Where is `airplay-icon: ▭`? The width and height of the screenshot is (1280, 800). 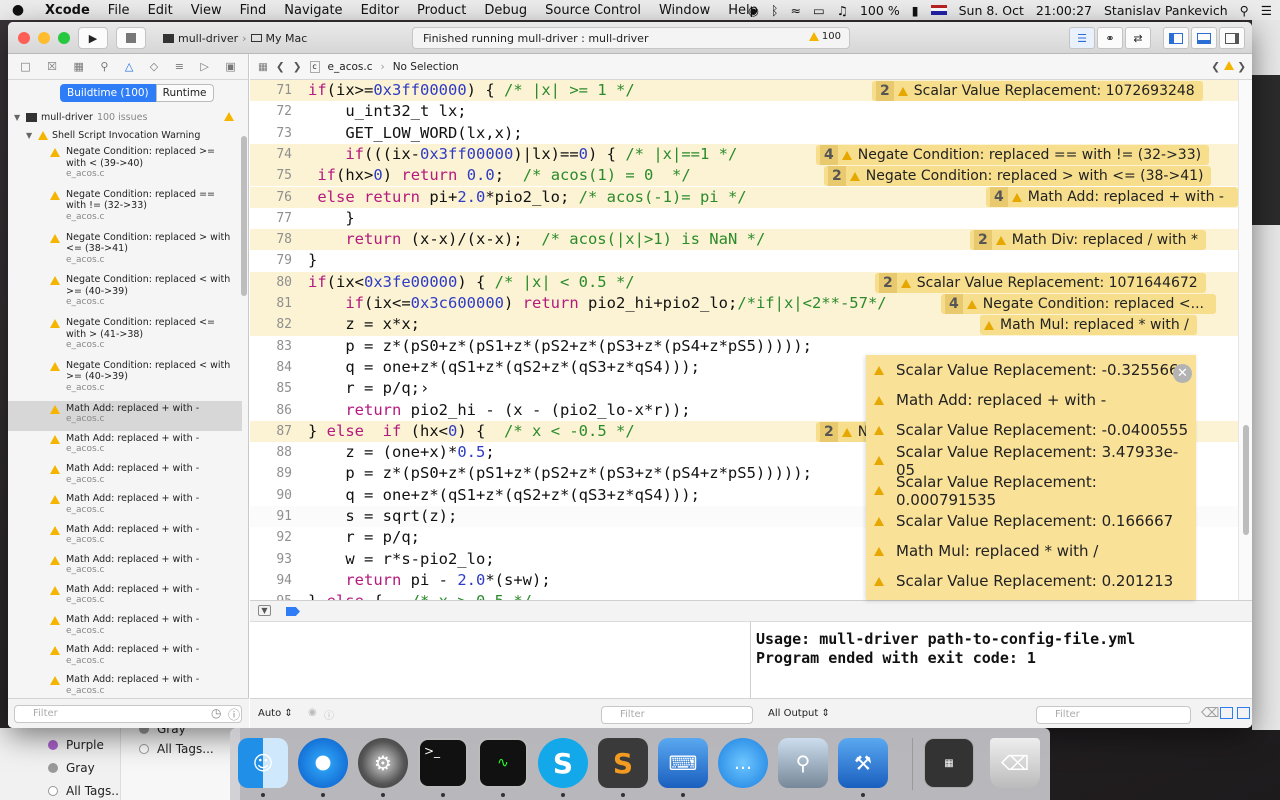
airplay-icon: ▭ is located at coordinates (819, 10).